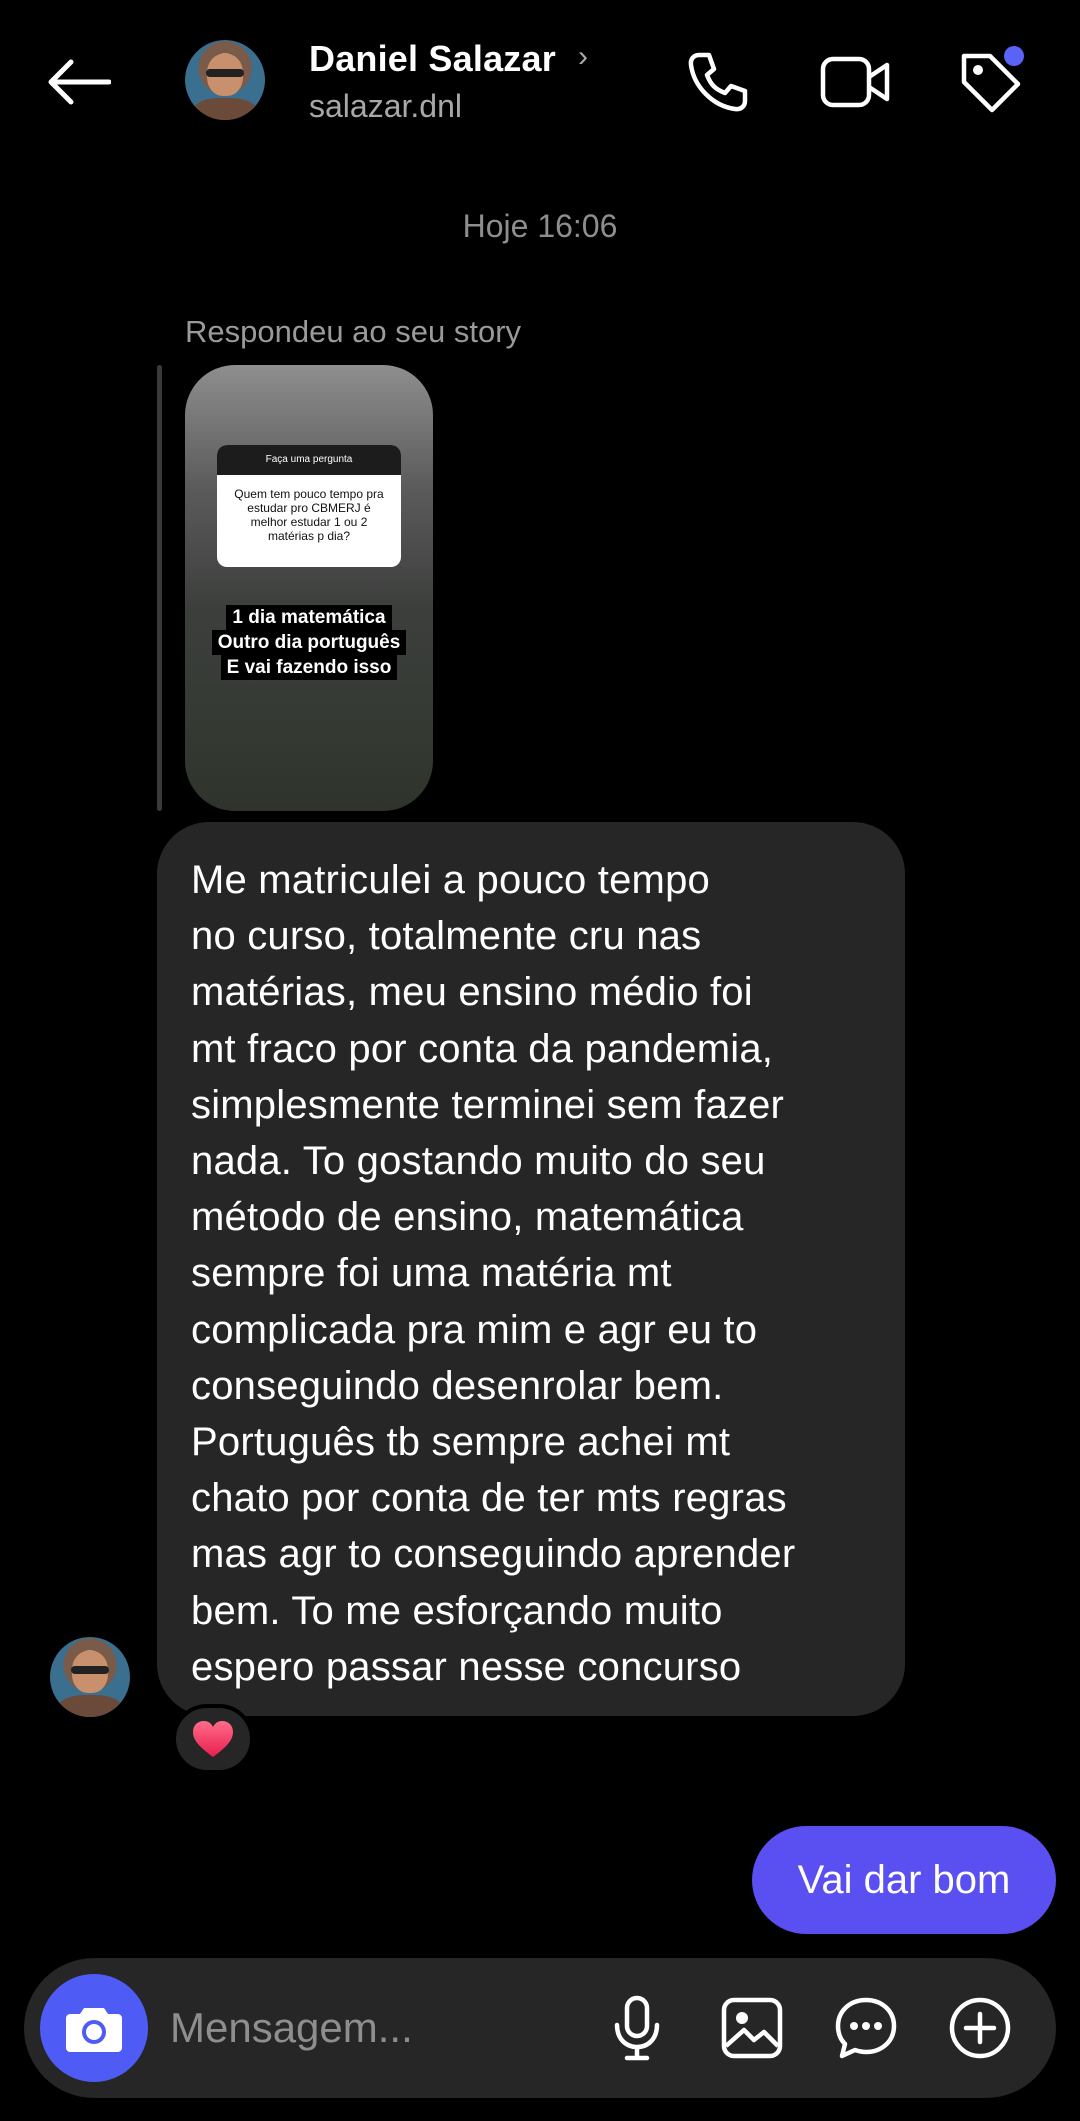  I want to click on outgoing-message-bubble: Vai dar bom, so click(904, 1880).